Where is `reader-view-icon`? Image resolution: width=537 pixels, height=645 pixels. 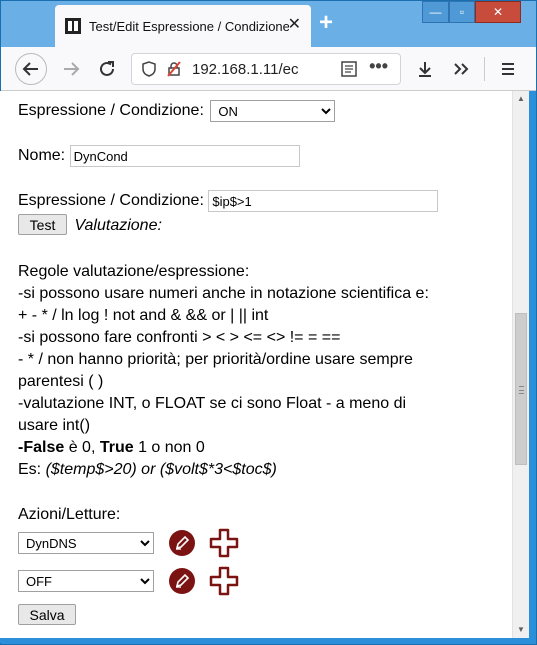
reader-view-icon is located at coordinates (349, 69).